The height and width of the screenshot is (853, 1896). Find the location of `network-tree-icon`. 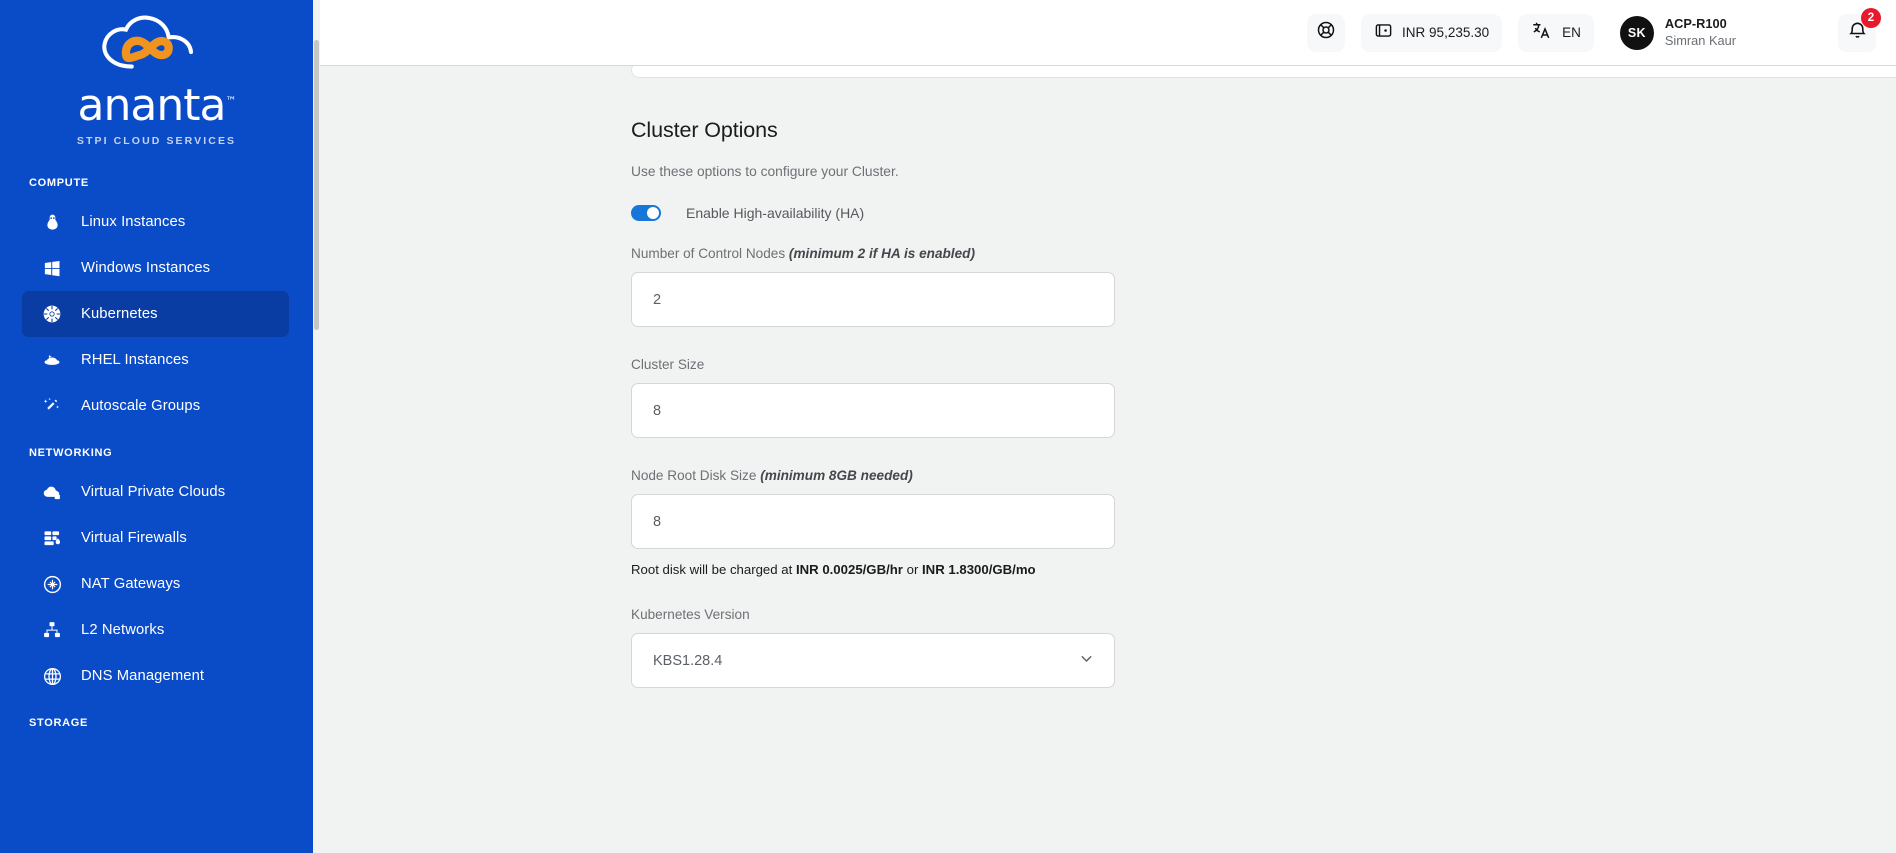

network-tree-icon is located at coordinates (52, 630).